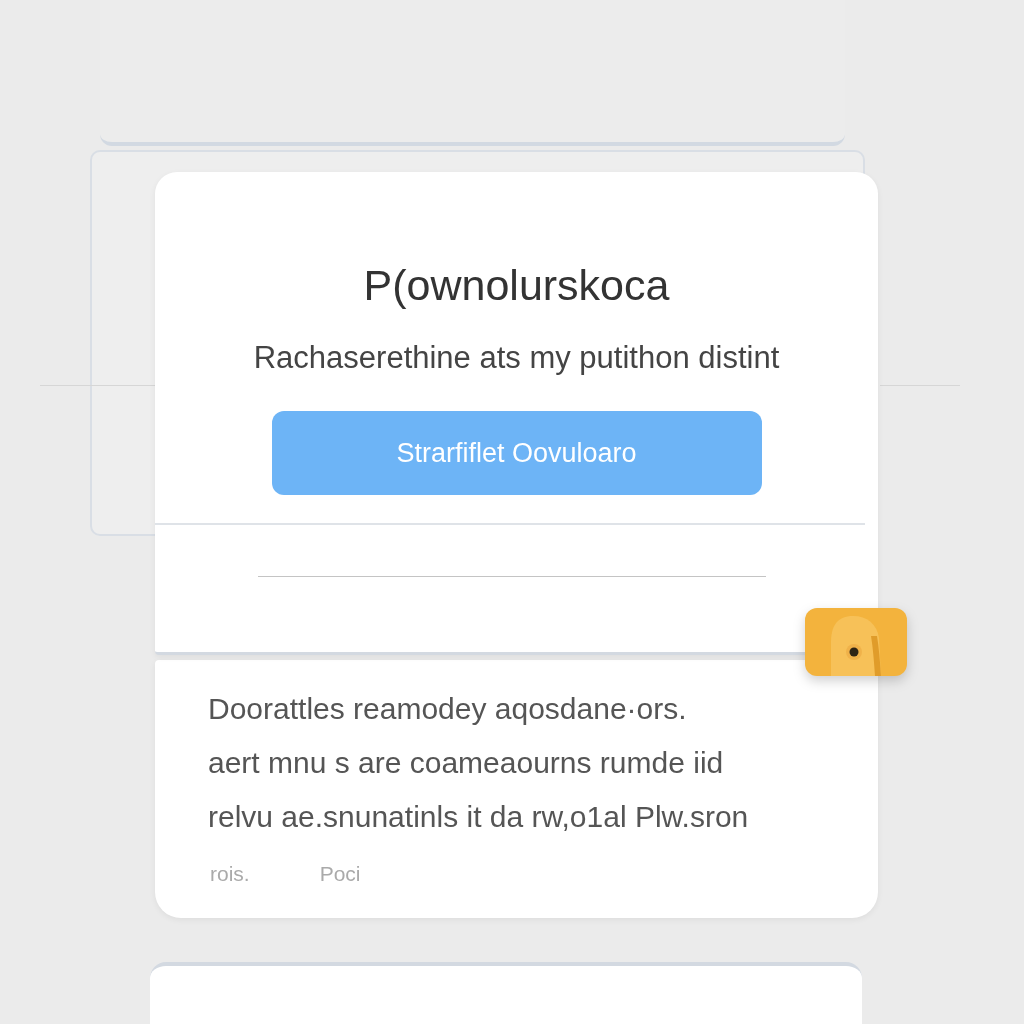 The width and height of the screenshot is (1024, 1024). Describe the element at coordinates (516, 453) in the screenshot. I see `primary-button: Strarfiflet Oovuloaro` at that location.